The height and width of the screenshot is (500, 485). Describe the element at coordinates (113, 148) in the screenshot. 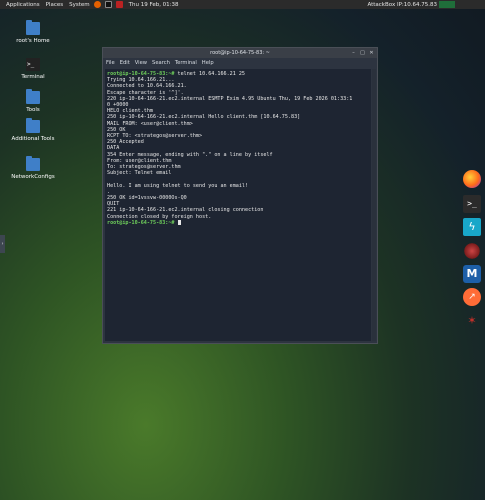

I see `terminal-line-text: DATA` at that location.